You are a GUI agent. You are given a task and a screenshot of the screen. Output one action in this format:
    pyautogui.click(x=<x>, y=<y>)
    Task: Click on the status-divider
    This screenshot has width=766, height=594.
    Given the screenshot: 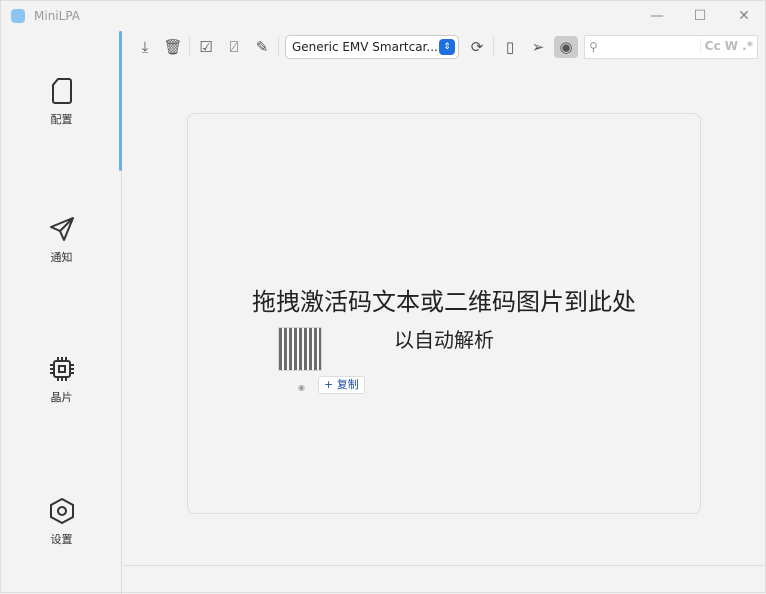 What is the action you would take?
    pyautogui.click(x=444, y=565)
    